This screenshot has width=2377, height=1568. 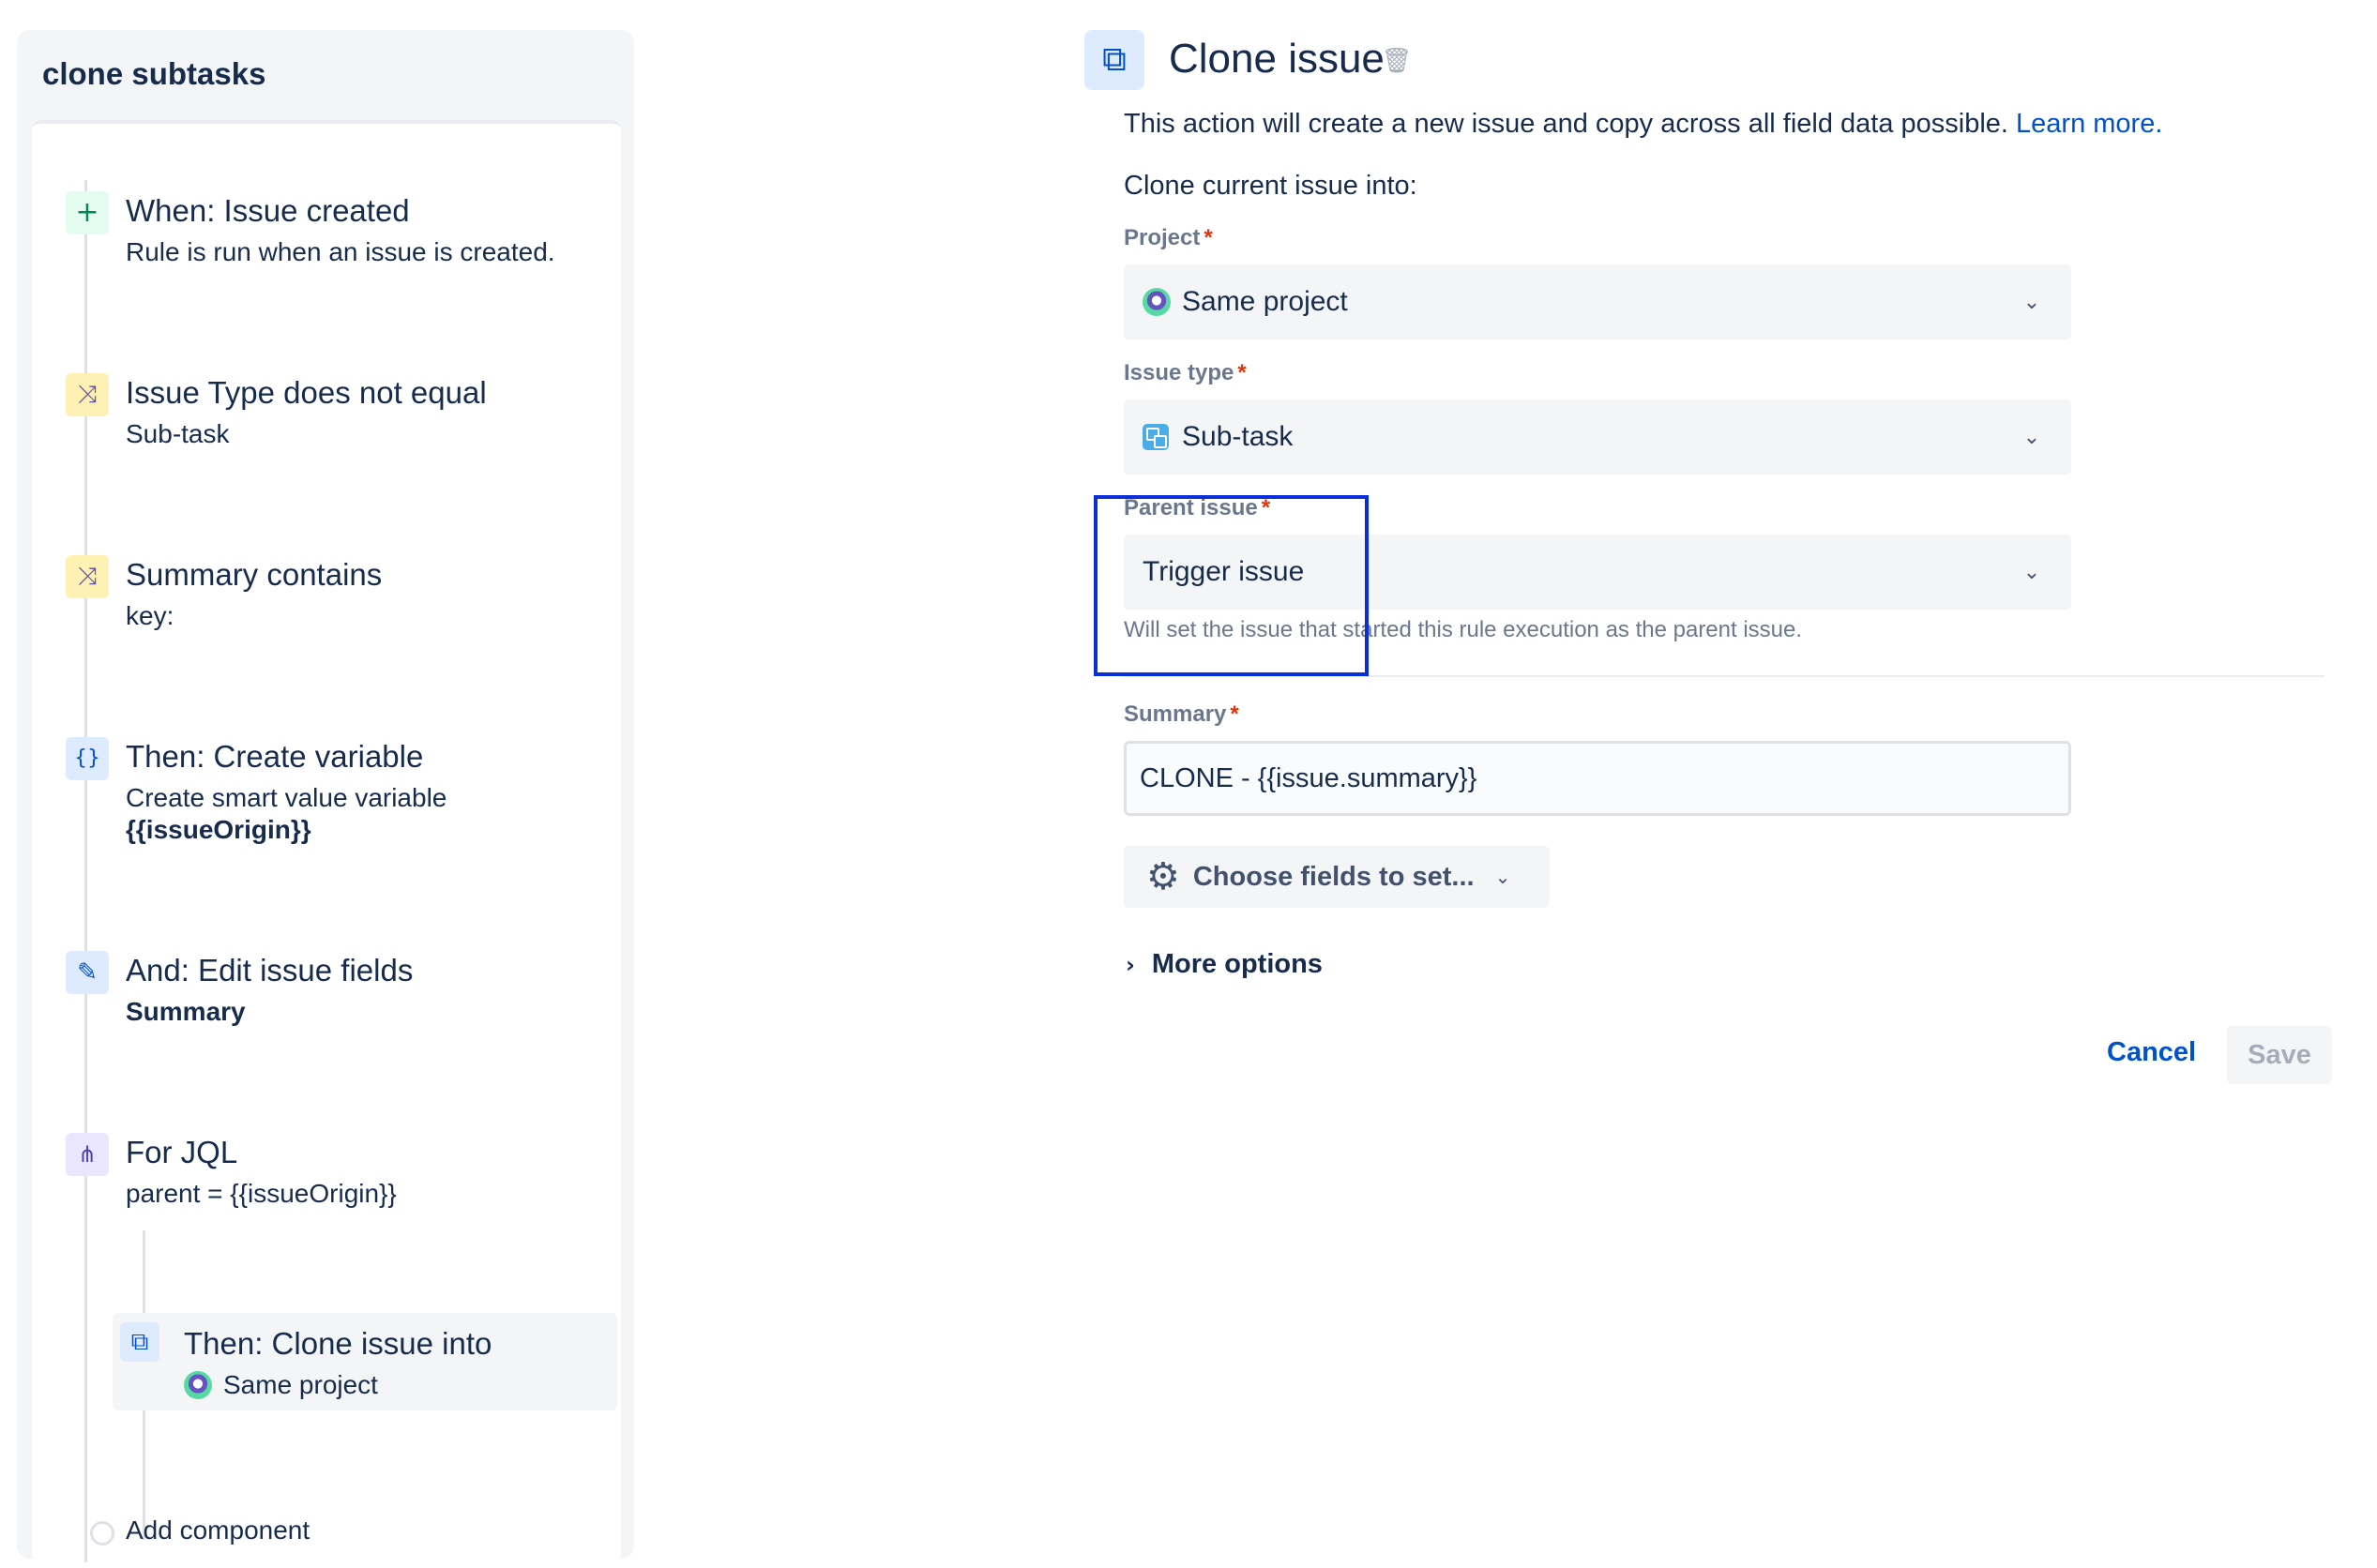 I want to click on trash-icon: 🗑, so click(x=1397, y=61).